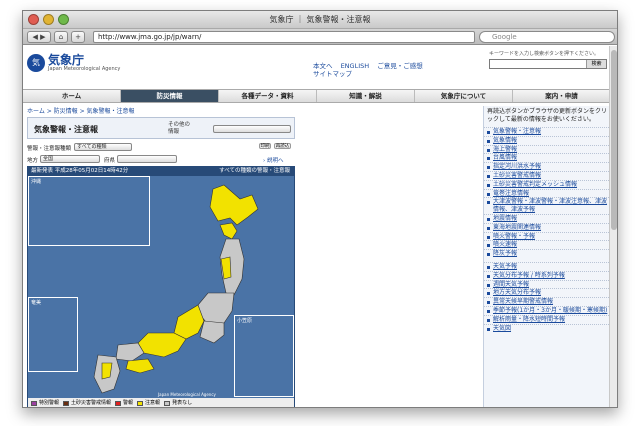 The height and width of the screenshot is (426, 640). What do you see at coordinates (36, 63) in the screenshot?
I see `jma-emblem-icon: 気` at bounding box center [36, 63].